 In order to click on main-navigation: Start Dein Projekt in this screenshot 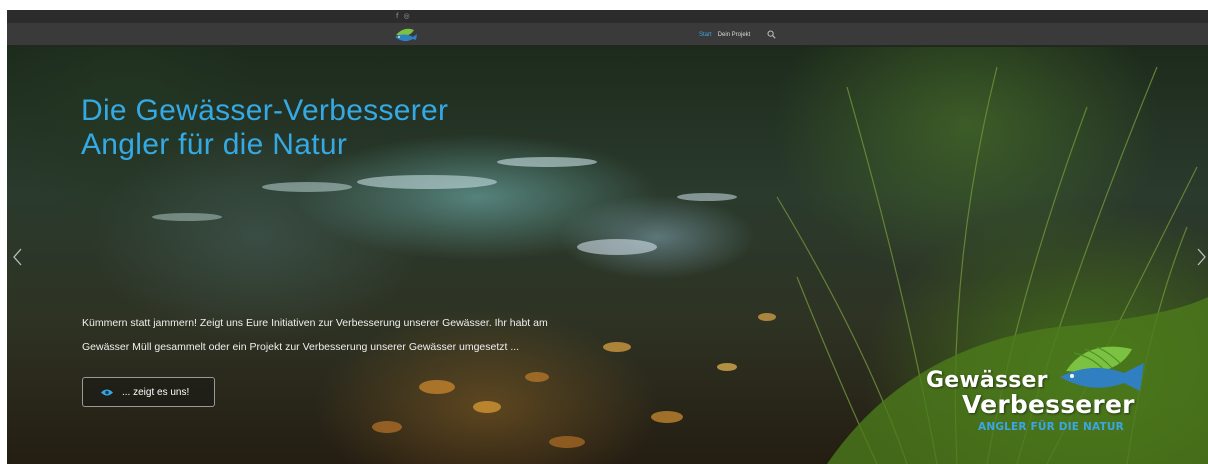, I will do `click(607, 34)`.